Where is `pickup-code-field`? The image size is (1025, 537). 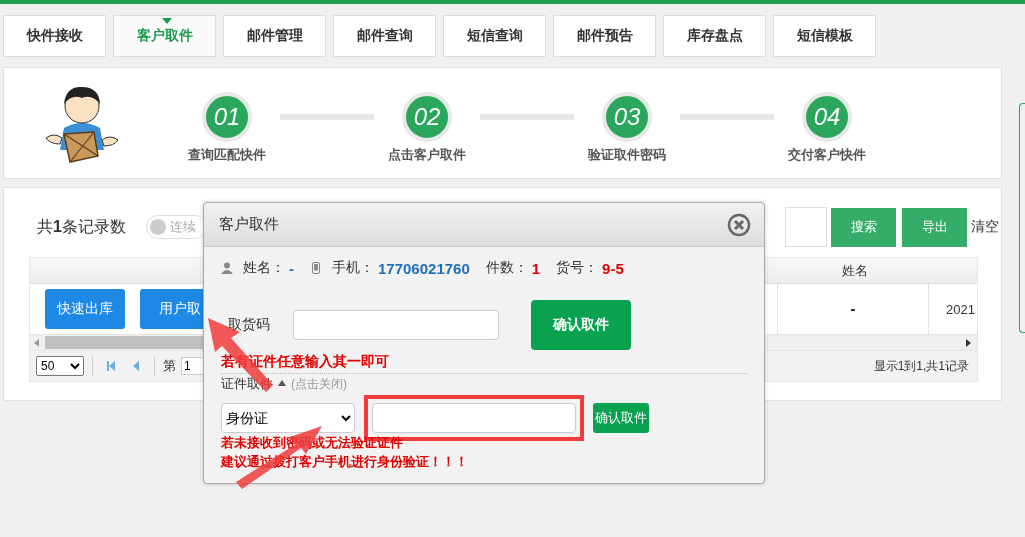 pickup-code-field is located at coordinates (396, 325).